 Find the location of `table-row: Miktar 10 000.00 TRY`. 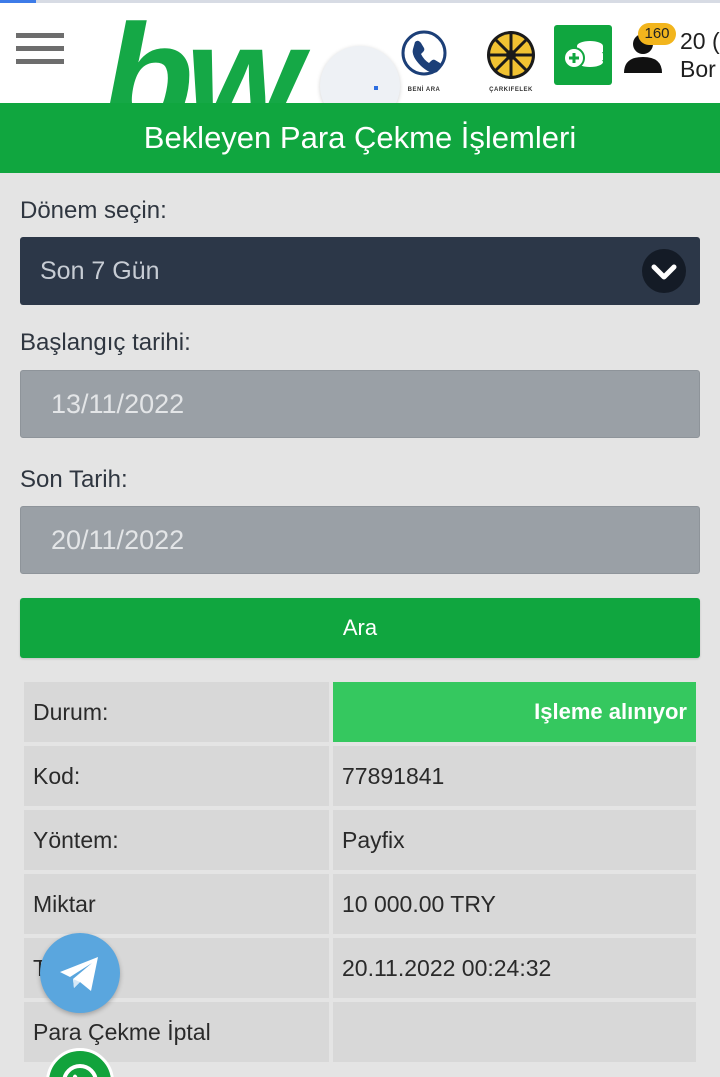

table-row: Miktar 10 000.00 TRY is located at coordinates (360, 904).